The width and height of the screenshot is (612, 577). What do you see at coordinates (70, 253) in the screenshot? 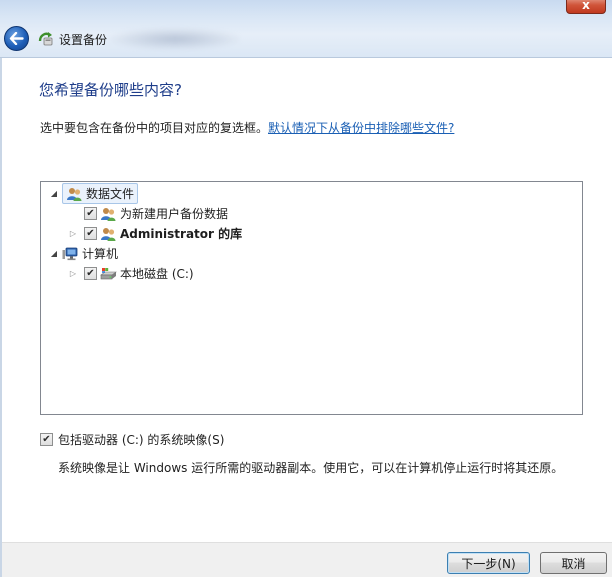
I see `computer-icon` at bounding box center [70, 253].